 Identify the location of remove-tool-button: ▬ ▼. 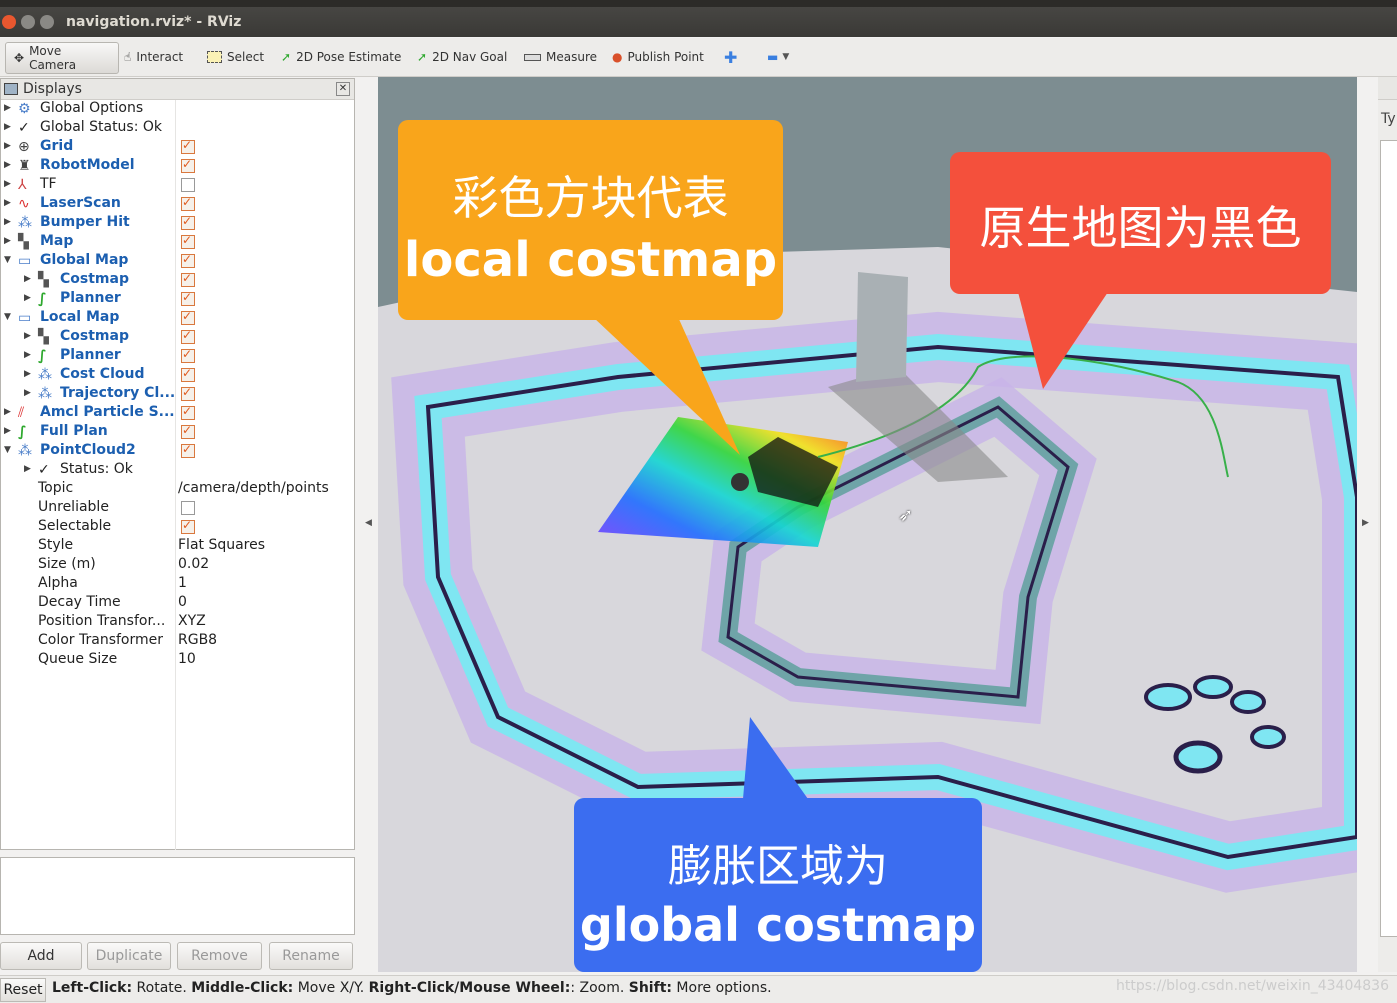
(778, 57).